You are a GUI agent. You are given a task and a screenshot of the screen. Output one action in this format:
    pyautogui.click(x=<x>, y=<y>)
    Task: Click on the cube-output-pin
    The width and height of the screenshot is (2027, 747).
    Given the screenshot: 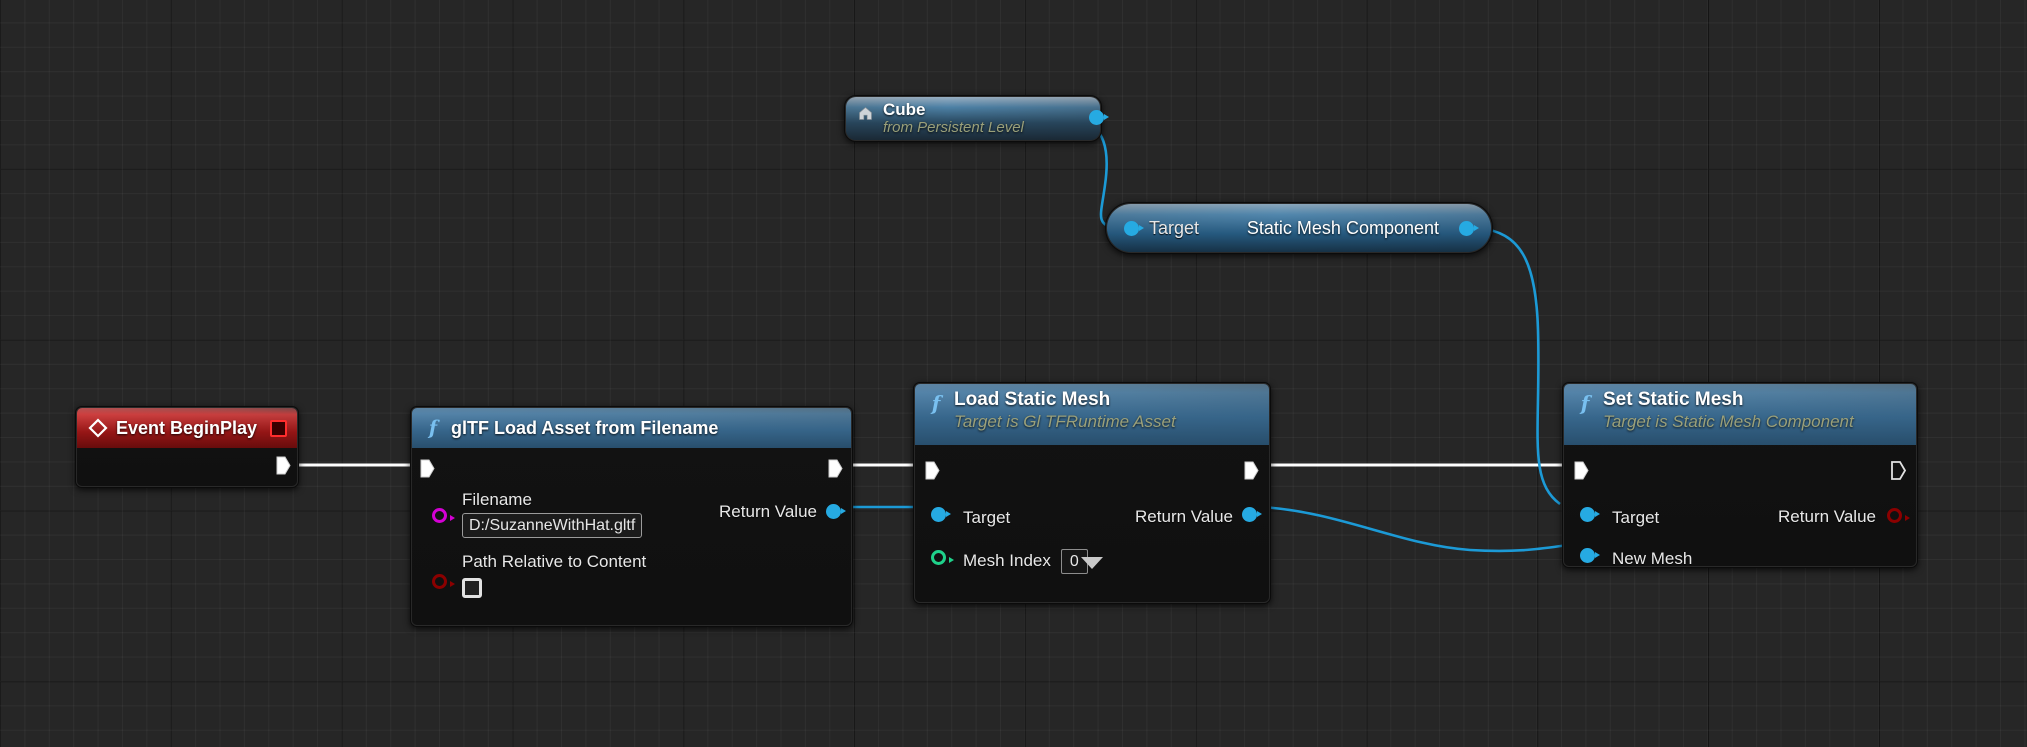 What is the action you would take?
    pyautogui.click(x=1099, y=117)
    